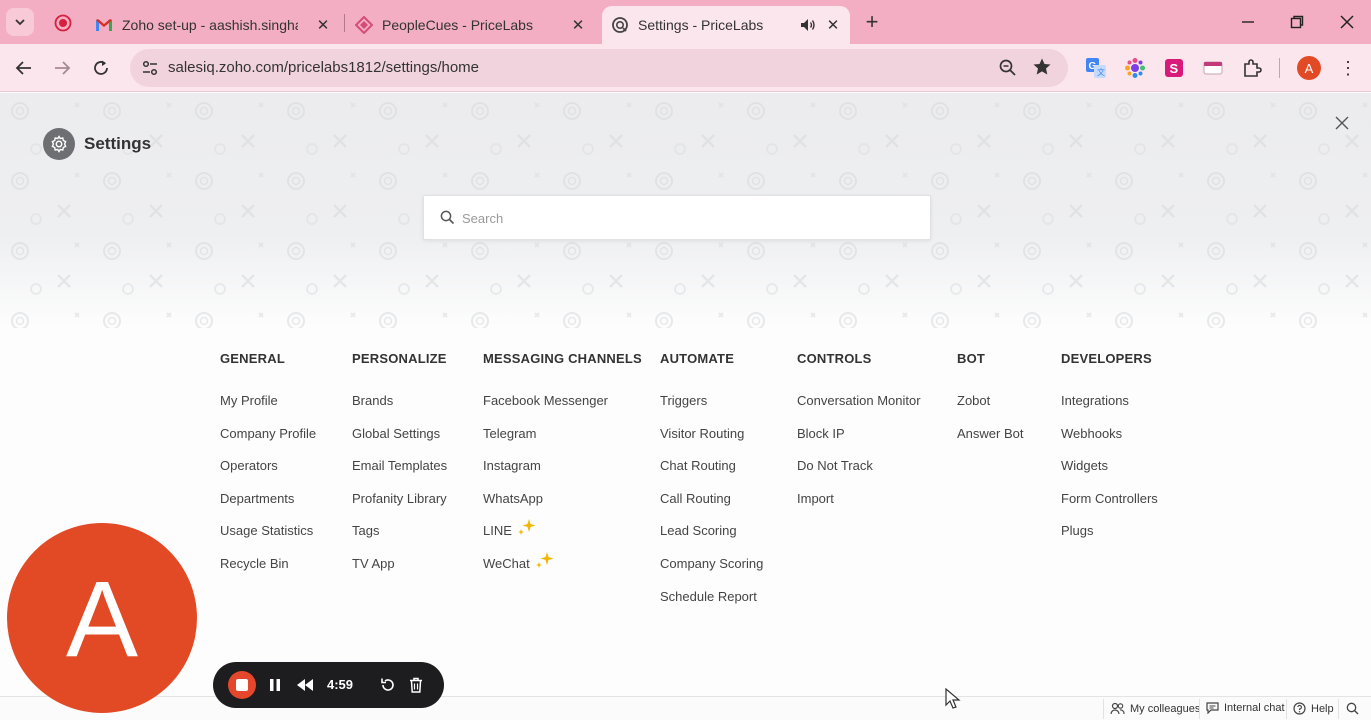 Image resolution: width=1371 pixels, height=720 pixels. I want to click on gmail-icon, so click(104, 25).